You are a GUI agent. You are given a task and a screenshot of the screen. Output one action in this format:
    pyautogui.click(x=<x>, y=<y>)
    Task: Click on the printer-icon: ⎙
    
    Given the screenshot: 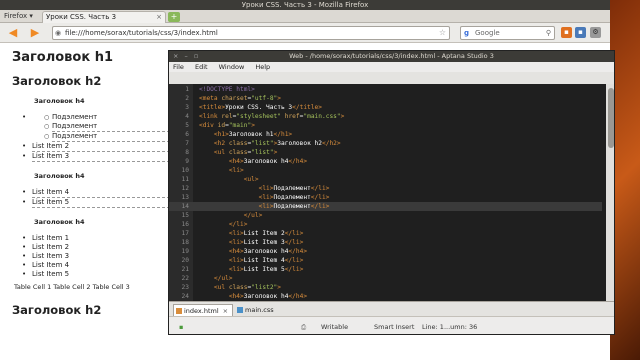 What is the action you would take?
    pyautogui.click(x=303, y=325)
    